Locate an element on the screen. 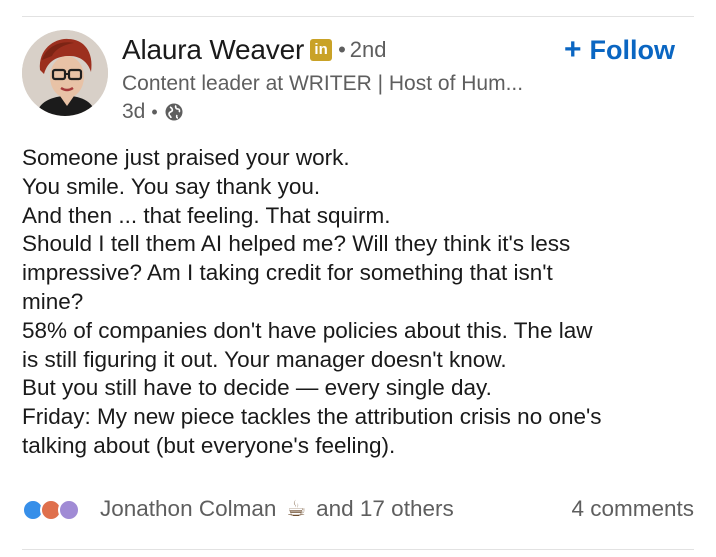  linkedin-badge-icon: in is located at coordinates (321, 50).